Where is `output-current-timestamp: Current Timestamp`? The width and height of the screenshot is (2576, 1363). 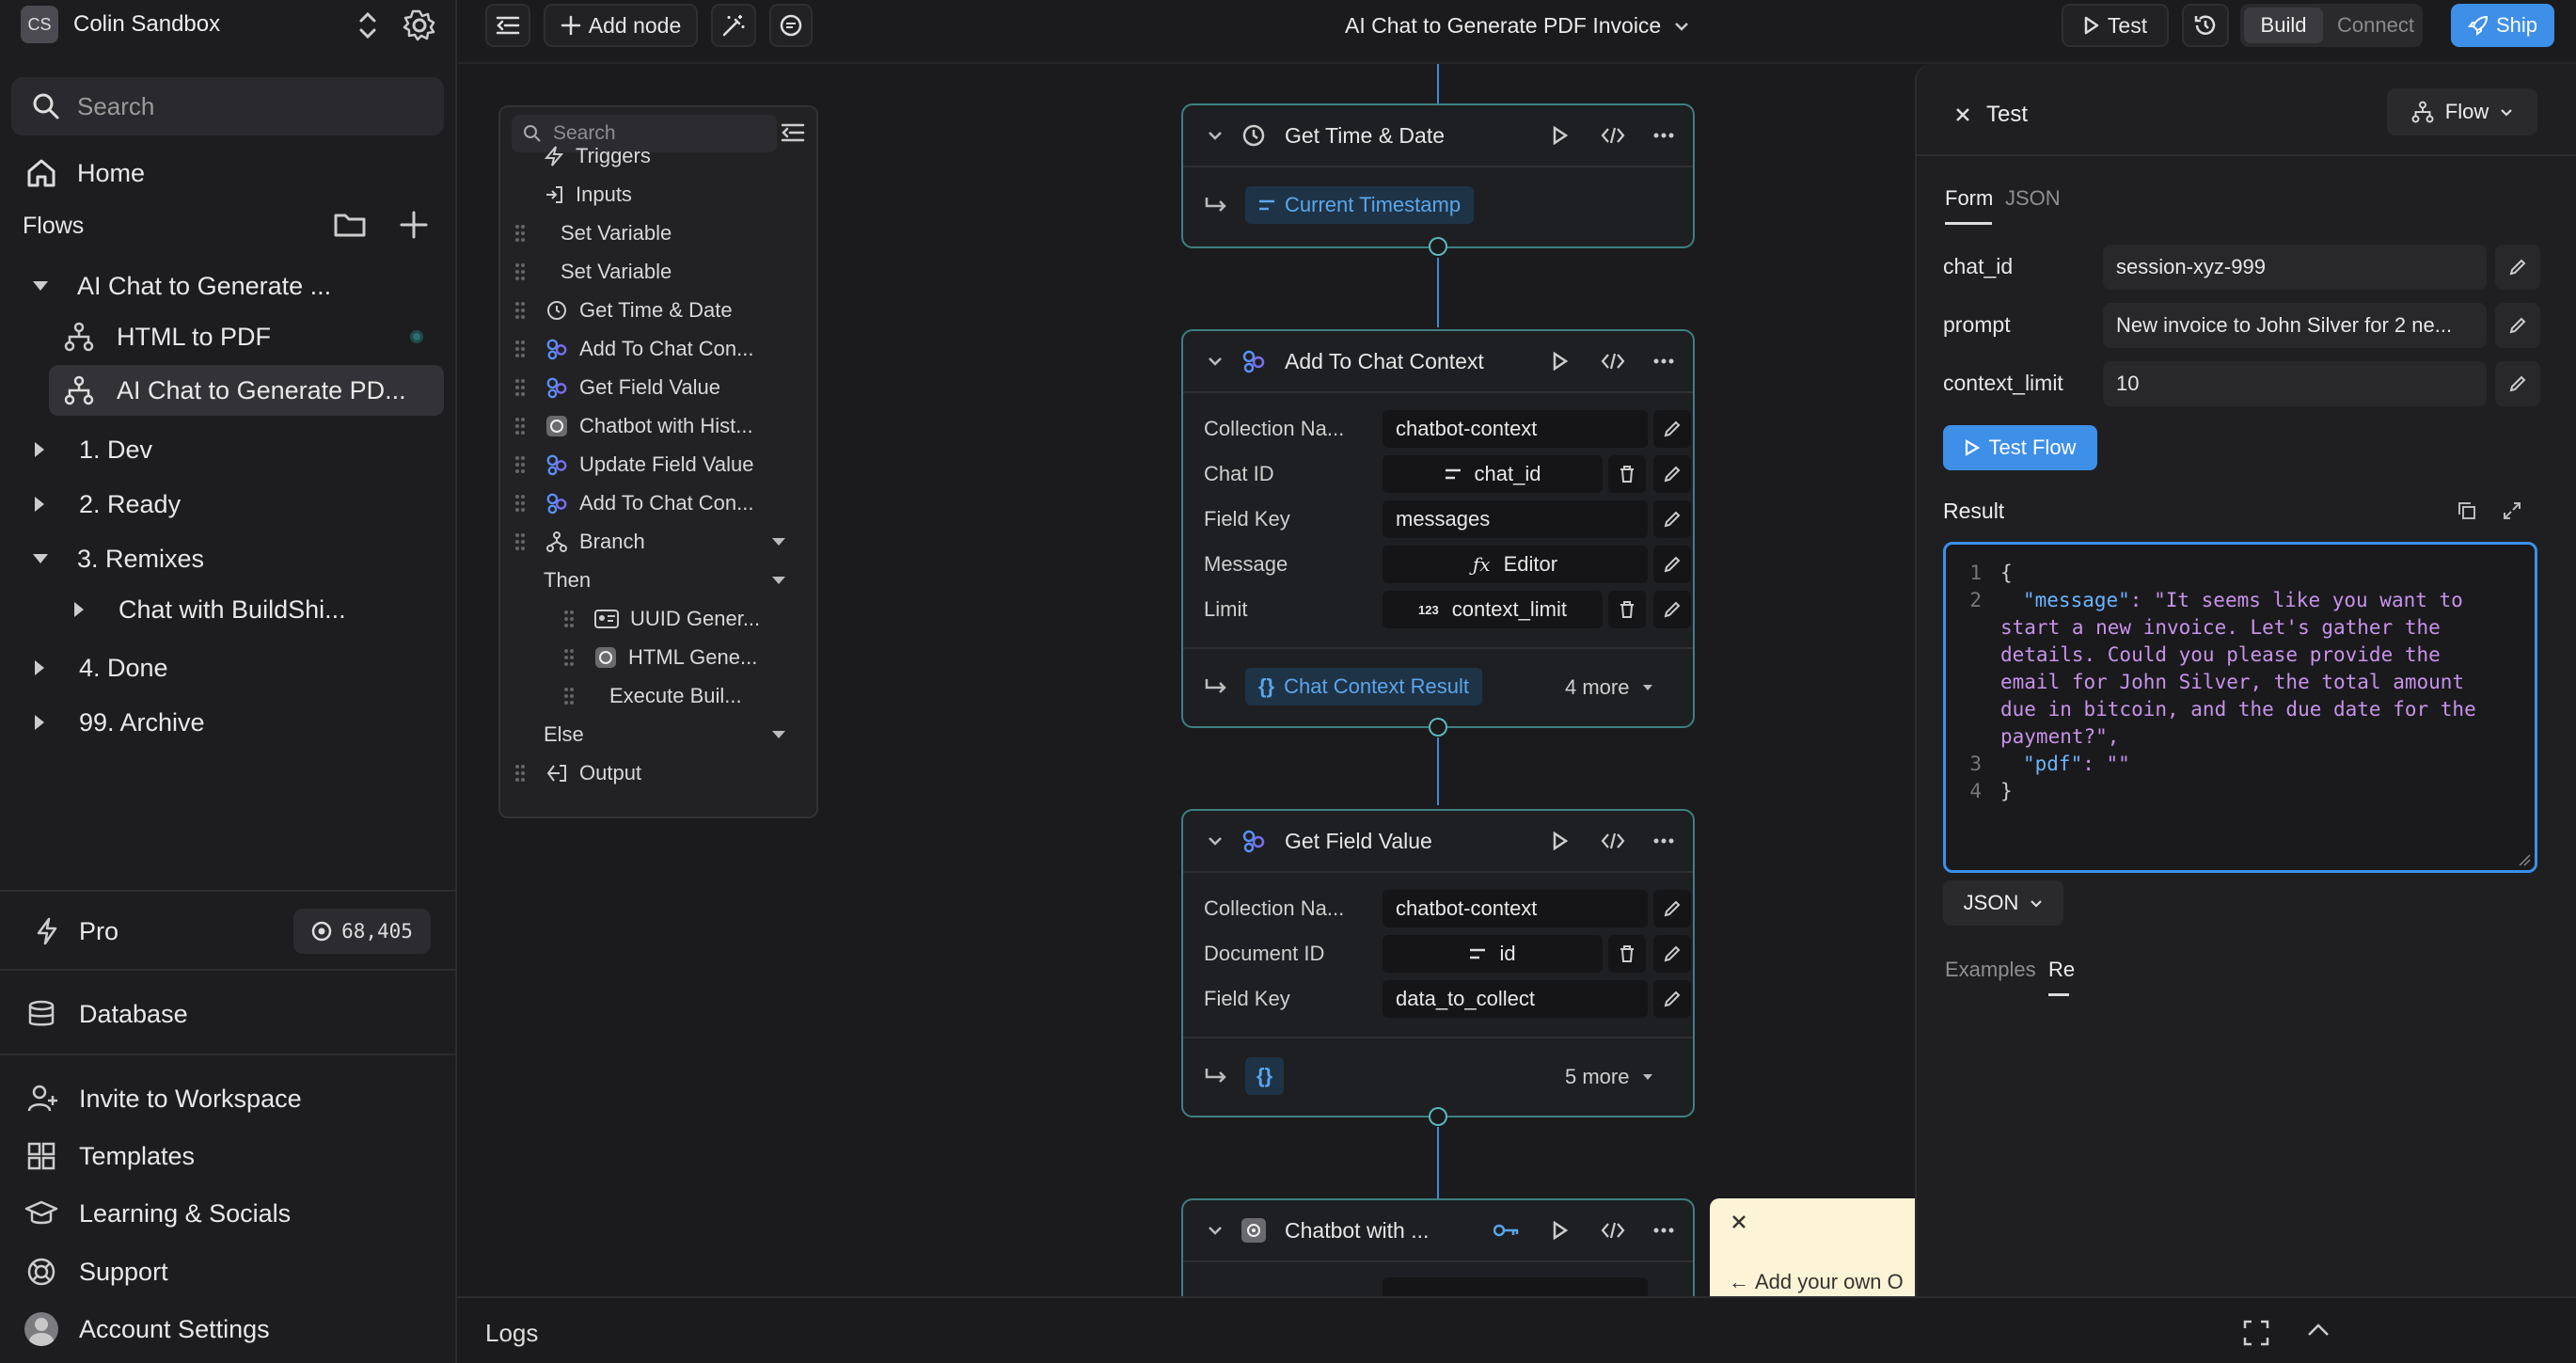
output-current-timestamp: Current Timestamp is located at coordinates (1360, 205).